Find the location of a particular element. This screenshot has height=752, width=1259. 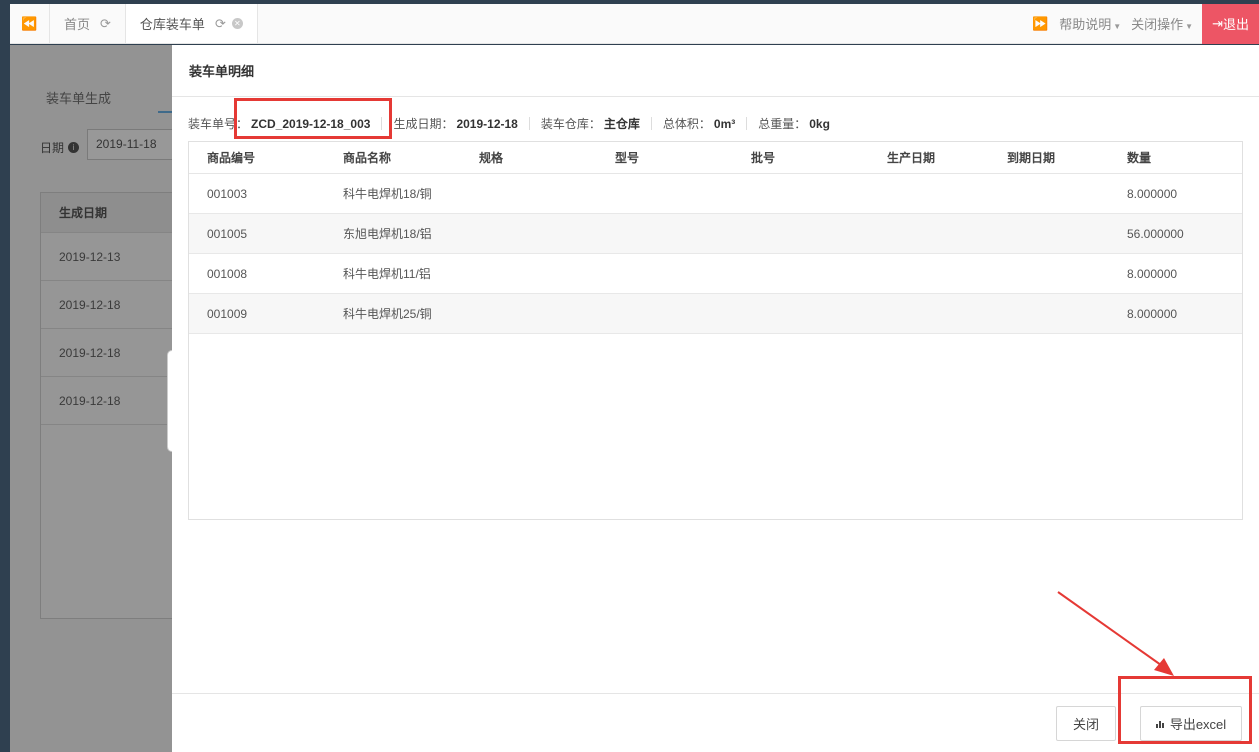

total-volume-value: 0m³ is located at coordinates (724, 123).